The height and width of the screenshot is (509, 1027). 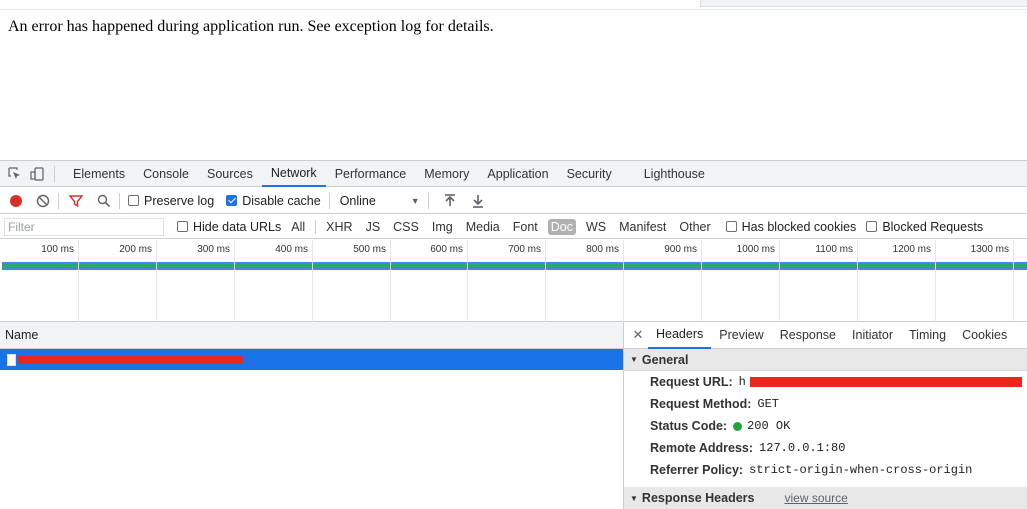 I want to click on tab-timing: Timing, so click(x=927, y=335).